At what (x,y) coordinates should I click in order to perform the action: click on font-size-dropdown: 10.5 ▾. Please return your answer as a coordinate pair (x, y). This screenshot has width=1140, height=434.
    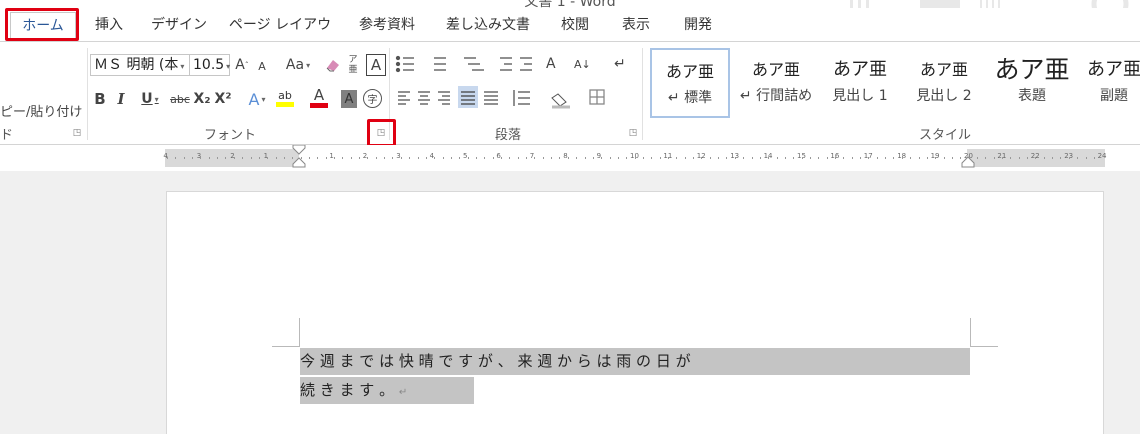
    Looking at the image, I should click on (209, 65).